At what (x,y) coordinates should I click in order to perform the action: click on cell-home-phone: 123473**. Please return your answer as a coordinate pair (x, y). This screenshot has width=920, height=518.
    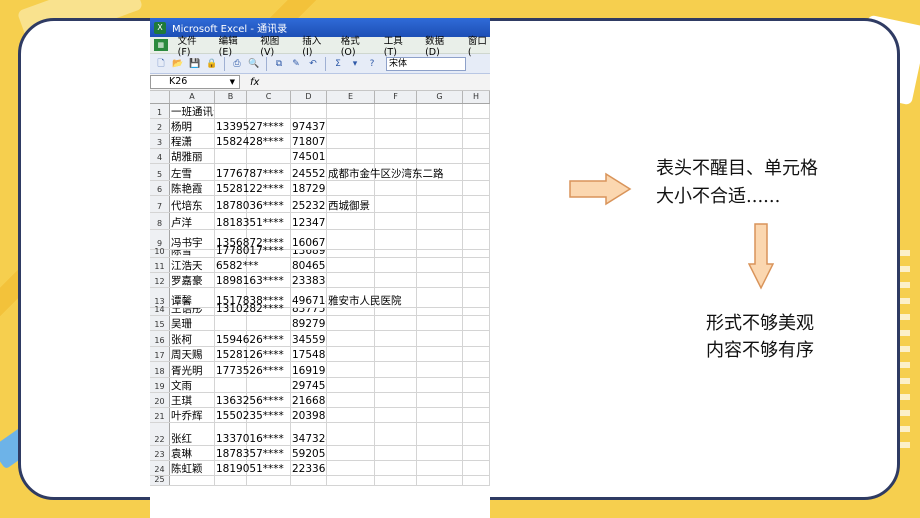
    Looking at the image, I should click on (309, 221).